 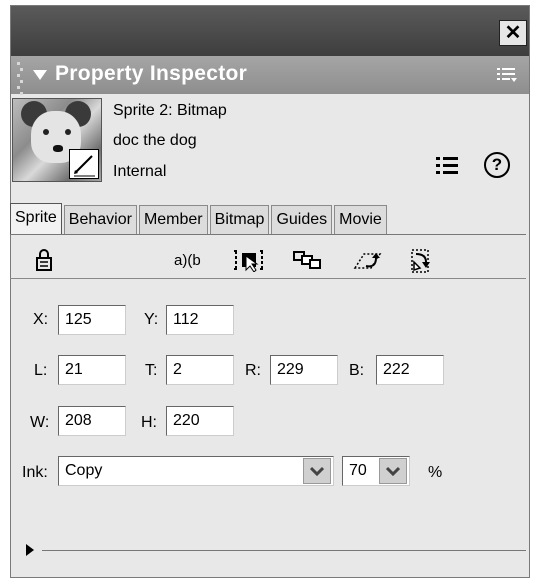 I want to click on edit-sprite-frames-icon, so click(x=249, y=260).